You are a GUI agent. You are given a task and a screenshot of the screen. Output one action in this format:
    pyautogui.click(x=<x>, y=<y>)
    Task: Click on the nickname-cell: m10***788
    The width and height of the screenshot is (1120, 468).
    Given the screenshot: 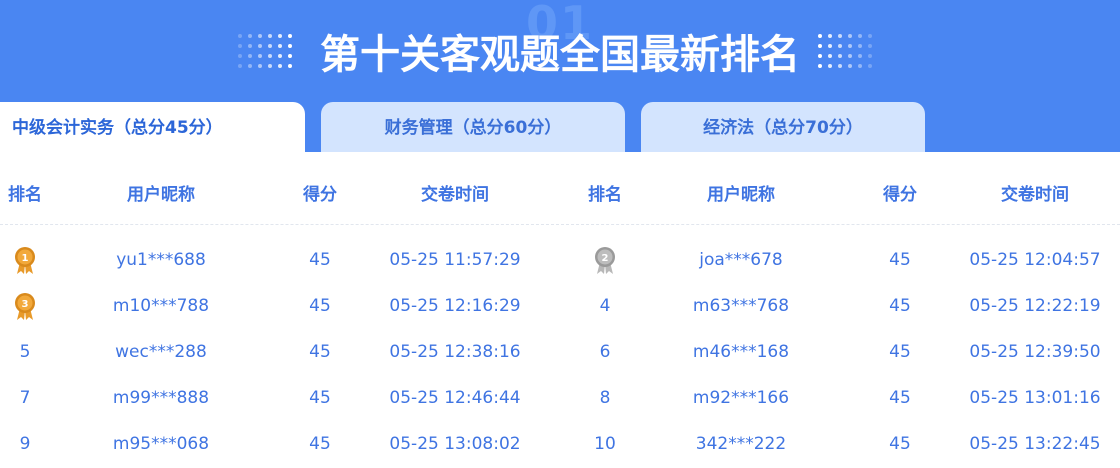 What is the action you would take?
    pyautogui.click(x=161, y=306)
    